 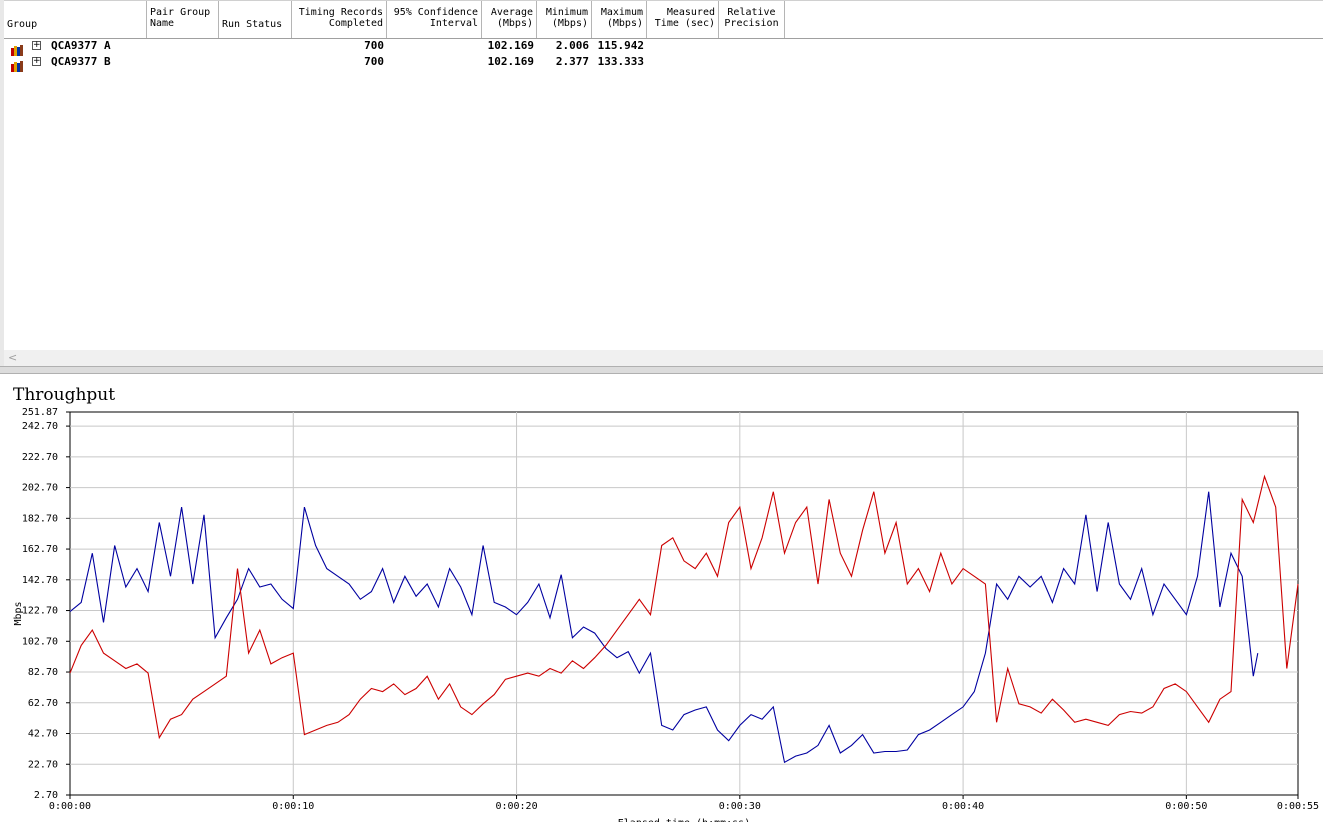 What do you see at coordinates (661, 370) in the screenshot?
I see `pane-splitter` at bounding box center [661, 370].